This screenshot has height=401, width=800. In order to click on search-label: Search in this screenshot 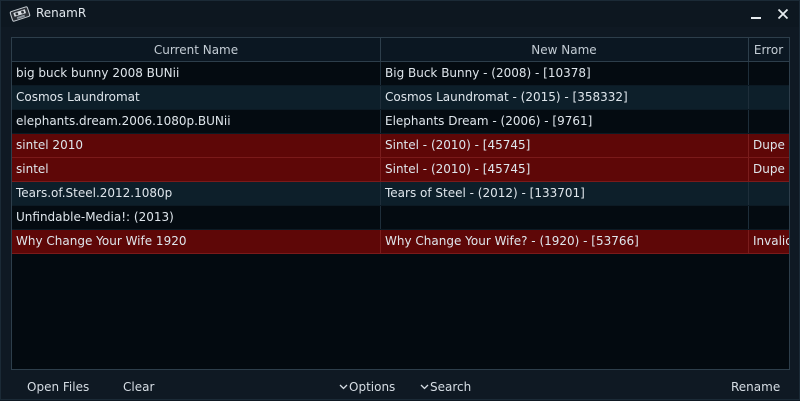, I will do `click(451, 387)`.